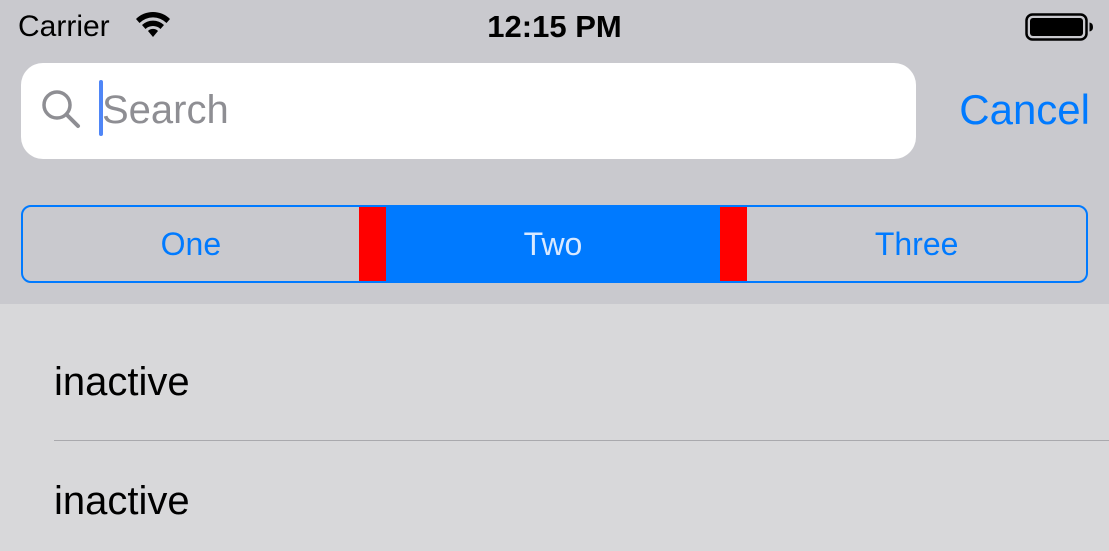 This screenshot has height=551, width=1109. Describe the element at coordinates (497, 110) in the screenshot. I see `search-input` at that location.